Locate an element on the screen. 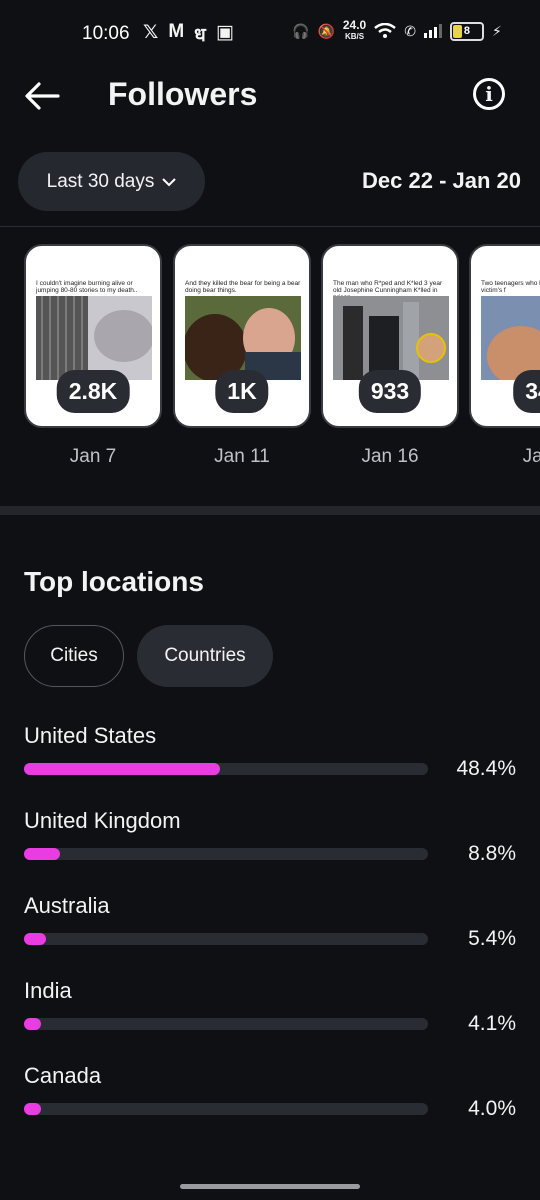 This screenshot has height=1200, width=540. location-row: United Kingdom 8.8% is located at coordinates (270, 836).